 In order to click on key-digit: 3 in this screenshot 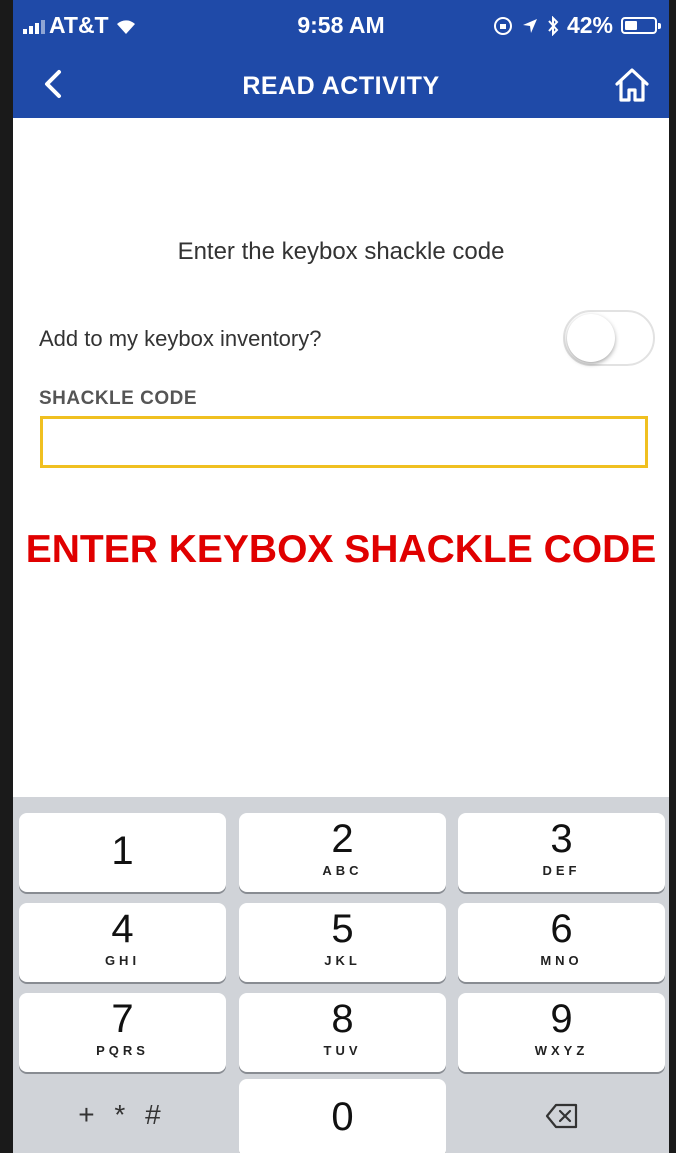, I will do `click(561, 839)`.